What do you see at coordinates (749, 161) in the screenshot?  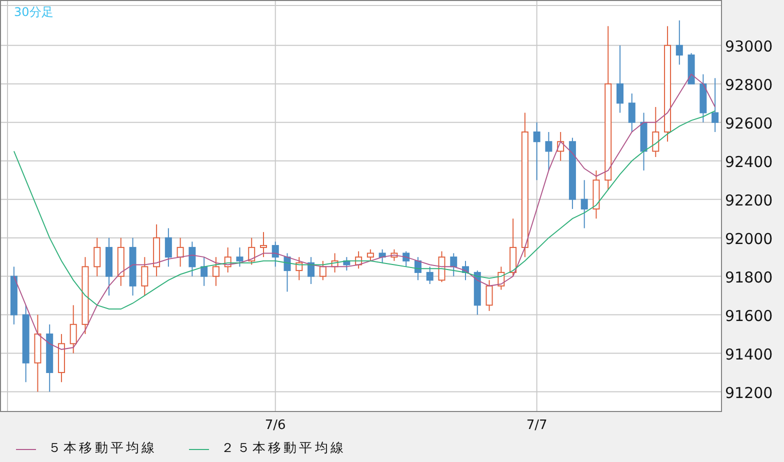 I see `axis-label: 92400` at bounding box center [749, 161].